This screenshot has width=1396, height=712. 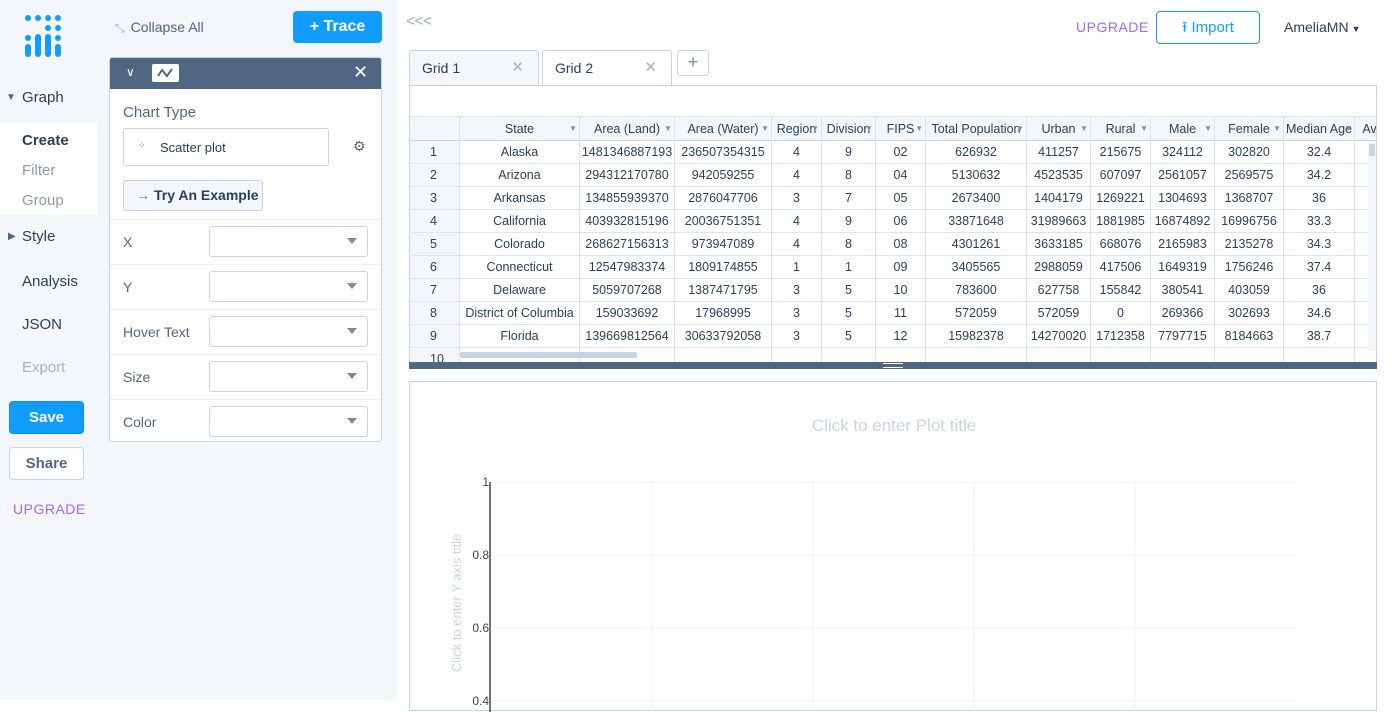 I want to click on table-cell: 134855939370, so click(x=627, y=198).